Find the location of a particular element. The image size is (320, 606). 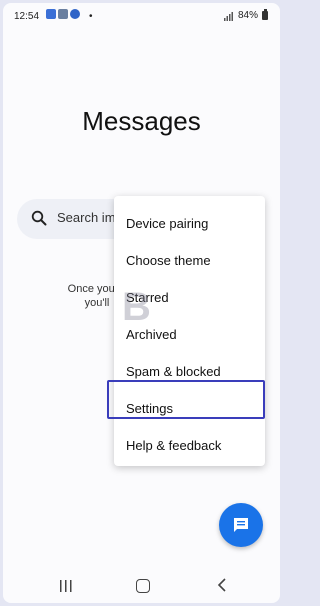

battery-percent: 84% is located at coordinates (247, 15).